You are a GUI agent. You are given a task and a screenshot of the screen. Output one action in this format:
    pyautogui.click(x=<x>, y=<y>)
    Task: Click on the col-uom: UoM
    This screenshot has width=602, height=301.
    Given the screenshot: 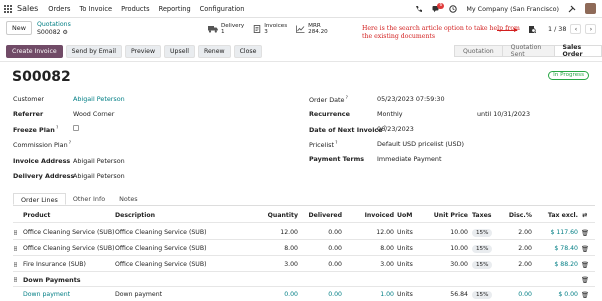 What is the action you would take?
    pyautogui.click(x=404, y=215)
    